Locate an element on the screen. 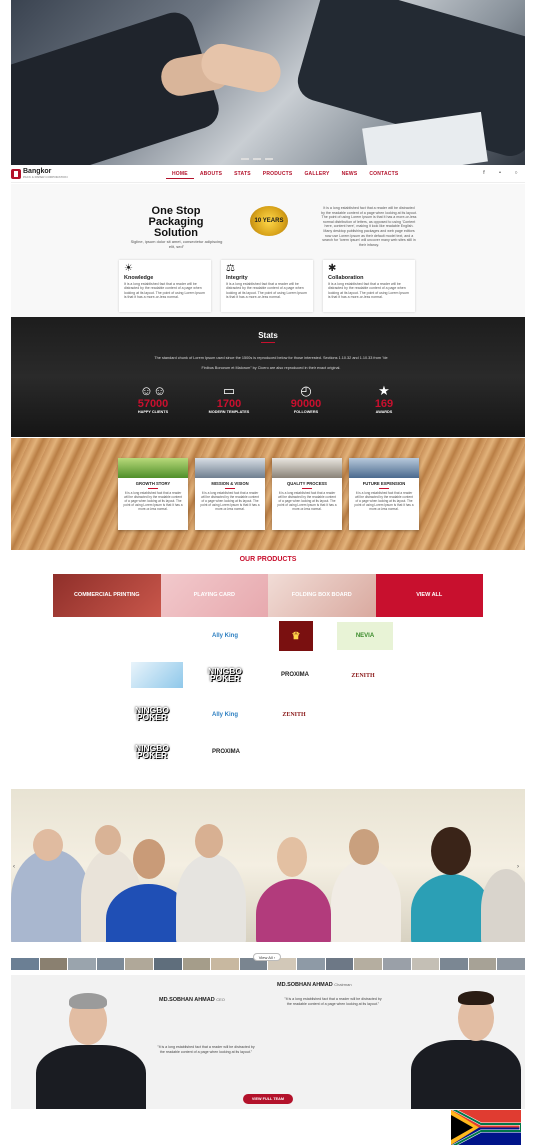 This screenshot has width=536, height=1145. brand-logo-nevia: NEVIA is located at coordinates (365, 636).